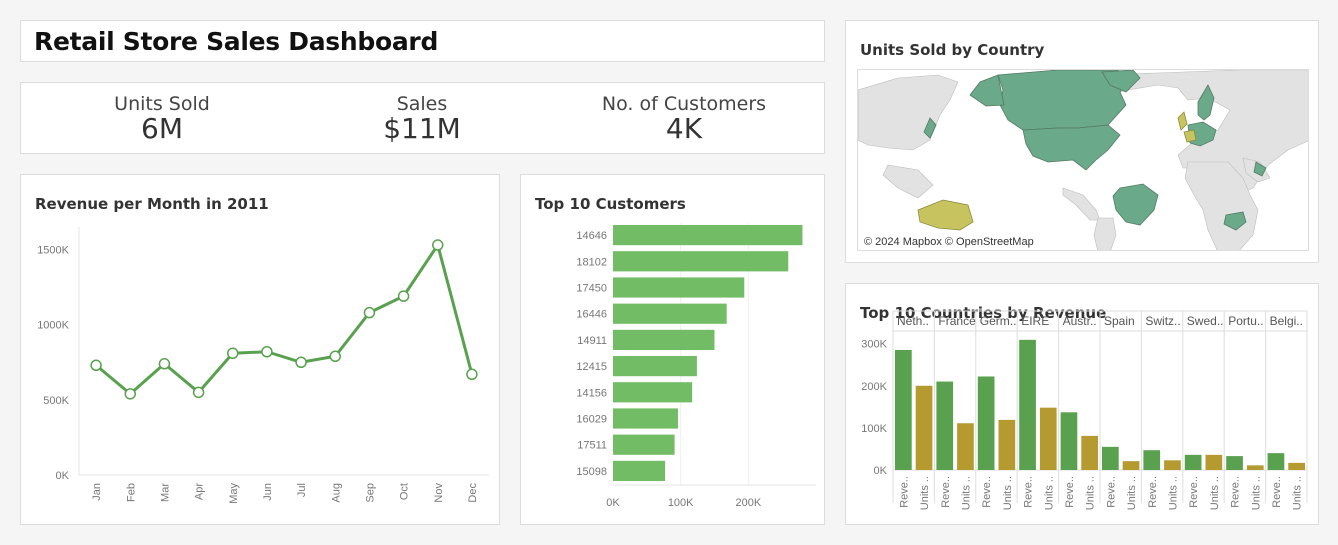 This screenshot has width=1338, height=545. Describe the element at coordinates (162, 128) in the screenshot. I see `kpi-value: 6M` at that location.